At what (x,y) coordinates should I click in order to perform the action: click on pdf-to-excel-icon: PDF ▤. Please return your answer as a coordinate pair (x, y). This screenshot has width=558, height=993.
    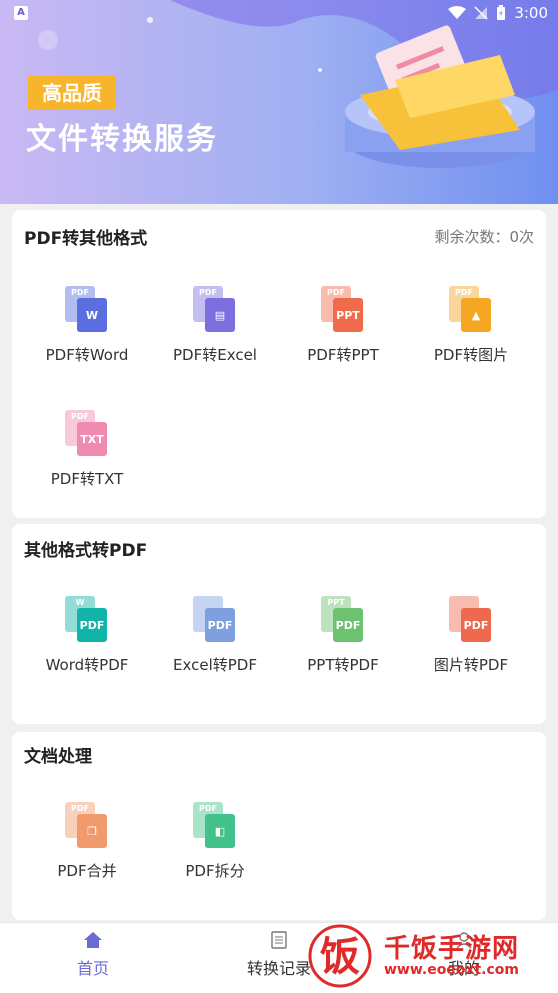
    Looking at the image, I should click on (215, 310).